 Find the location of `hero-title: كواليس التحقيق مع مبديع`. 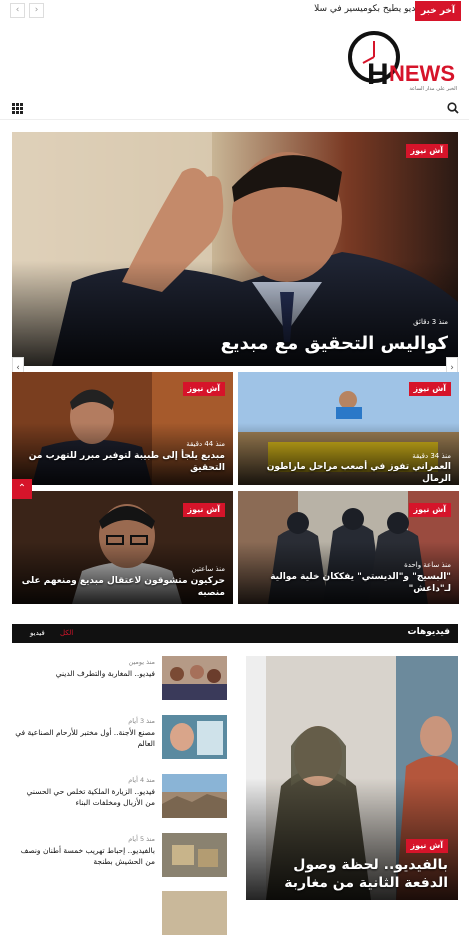

hero-title: كواليس التحقيق مع مبديع is located at coordinates (238, 343).